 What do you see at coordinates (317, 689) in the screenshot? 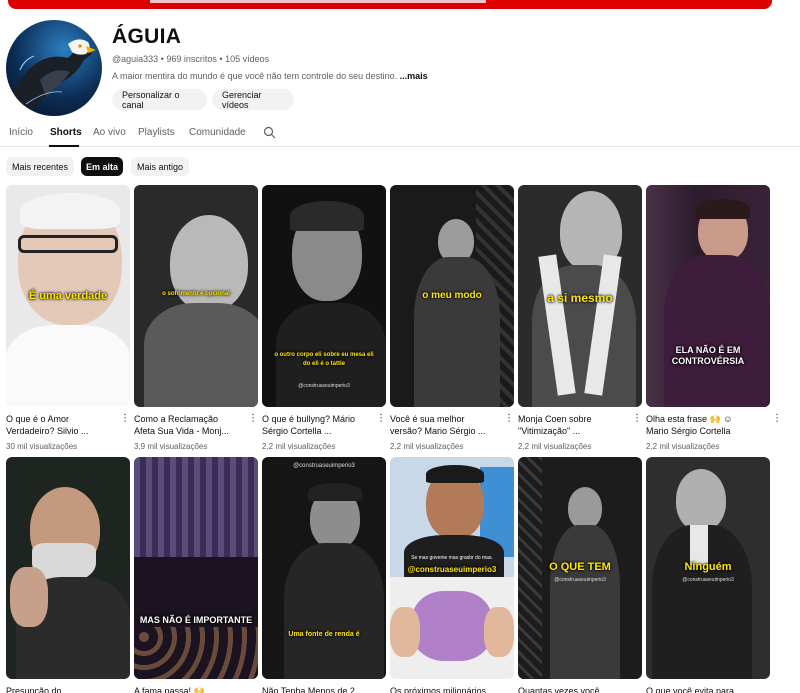
I see `short-title: Não Tenha Menos de 2` at bounding box center [317, 689].